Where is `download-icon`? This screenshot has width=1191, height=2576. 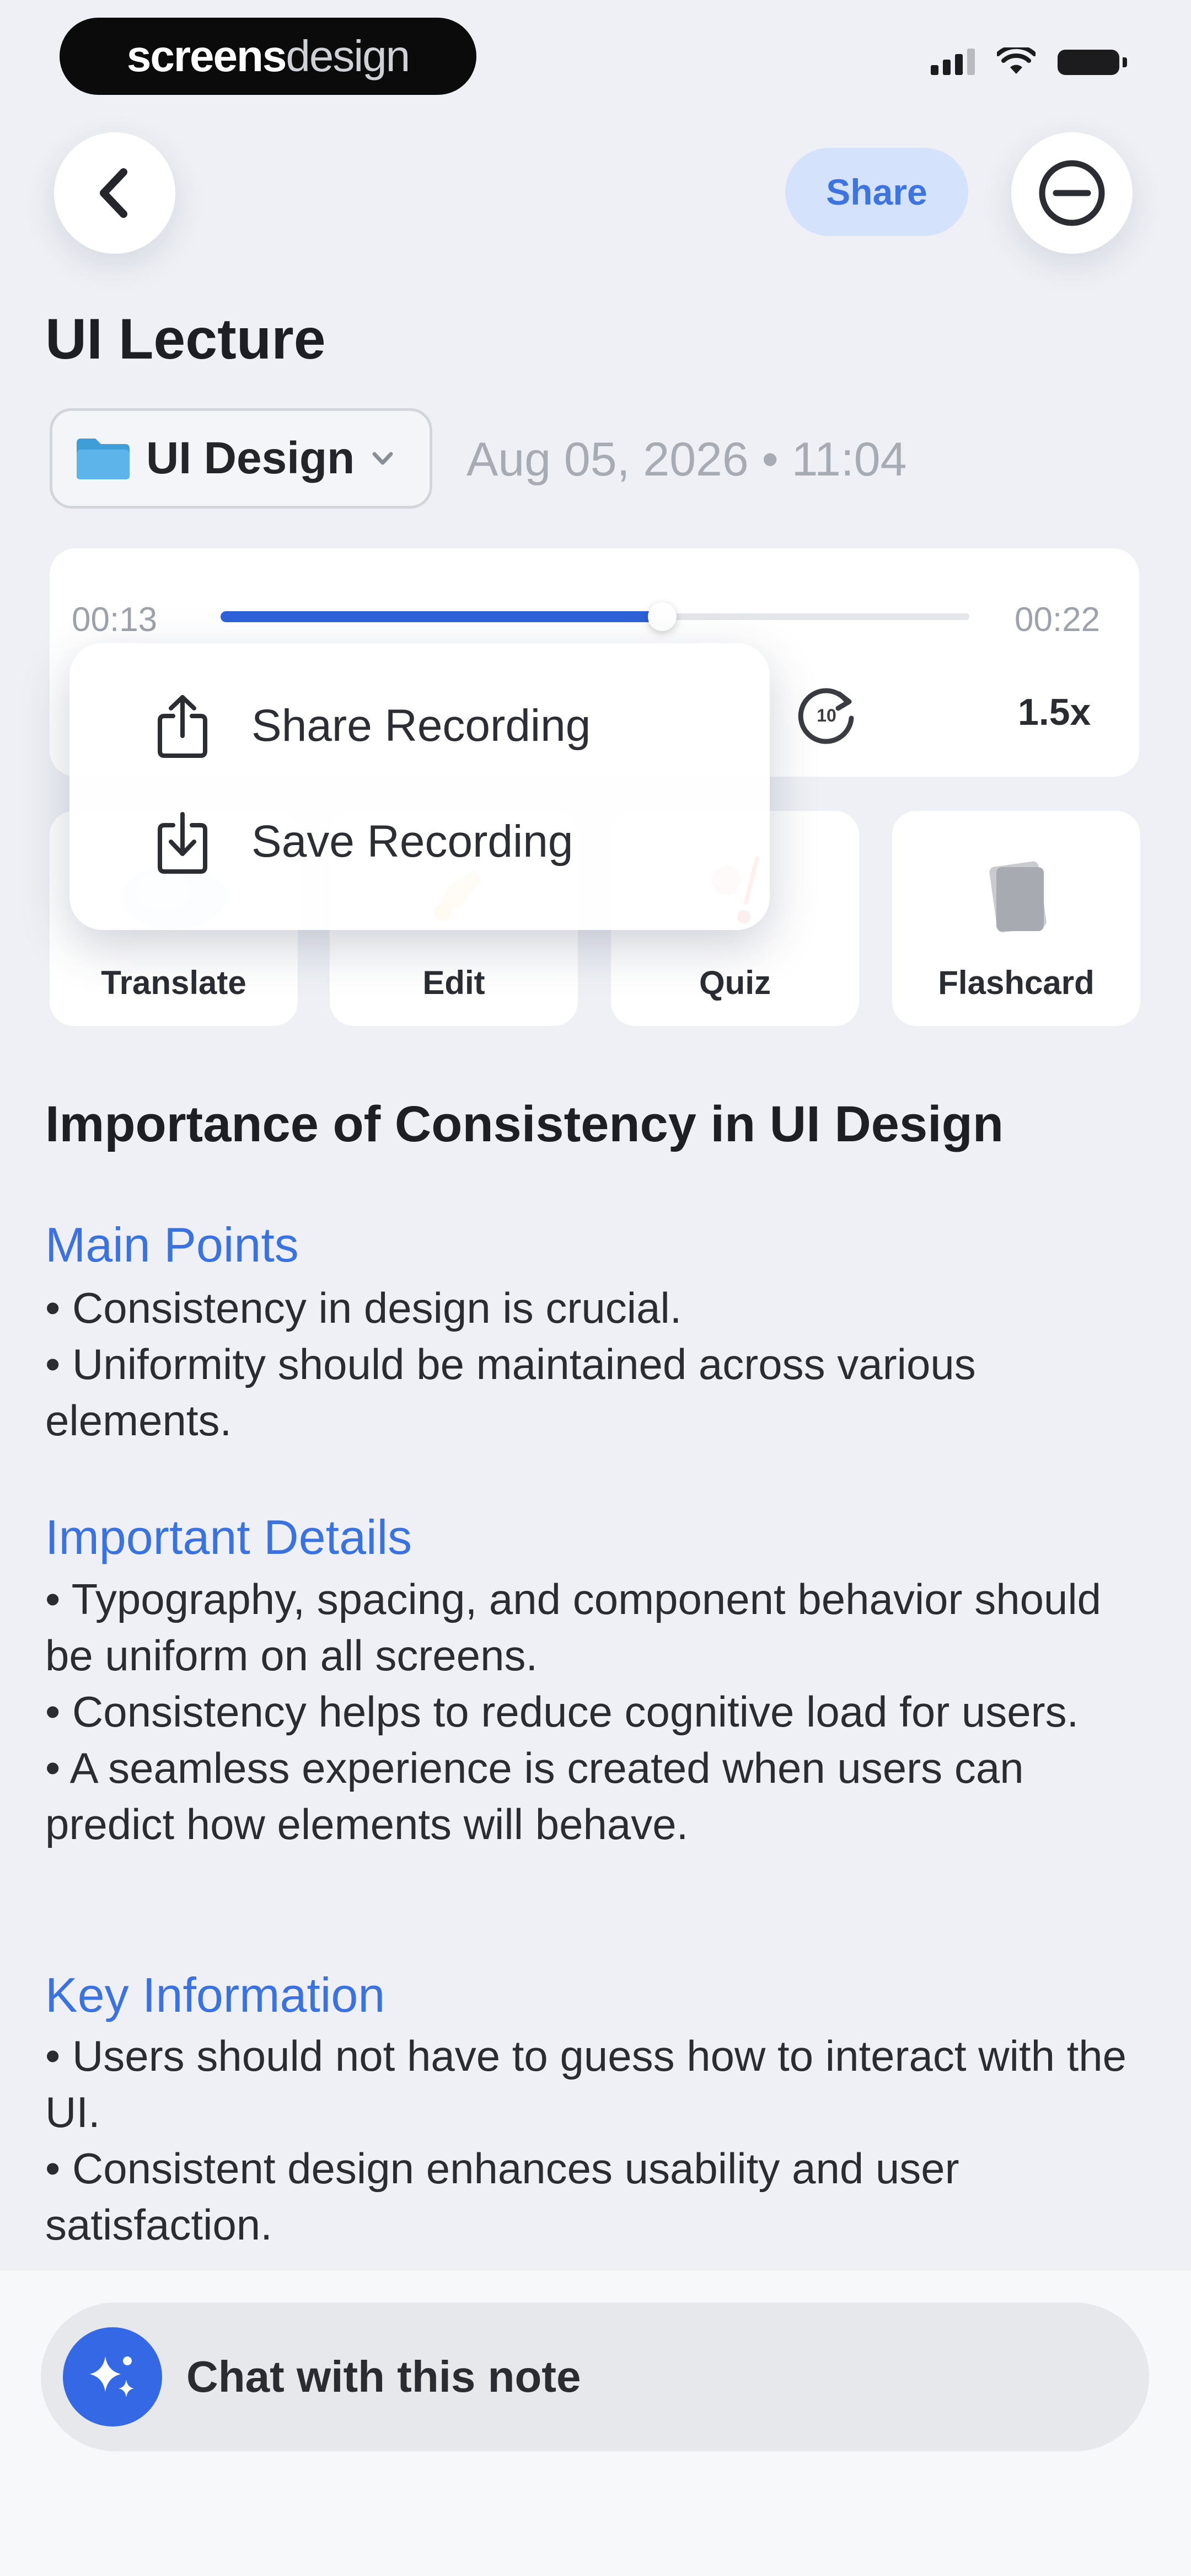
download-icon is located at coordinates (182, 843).